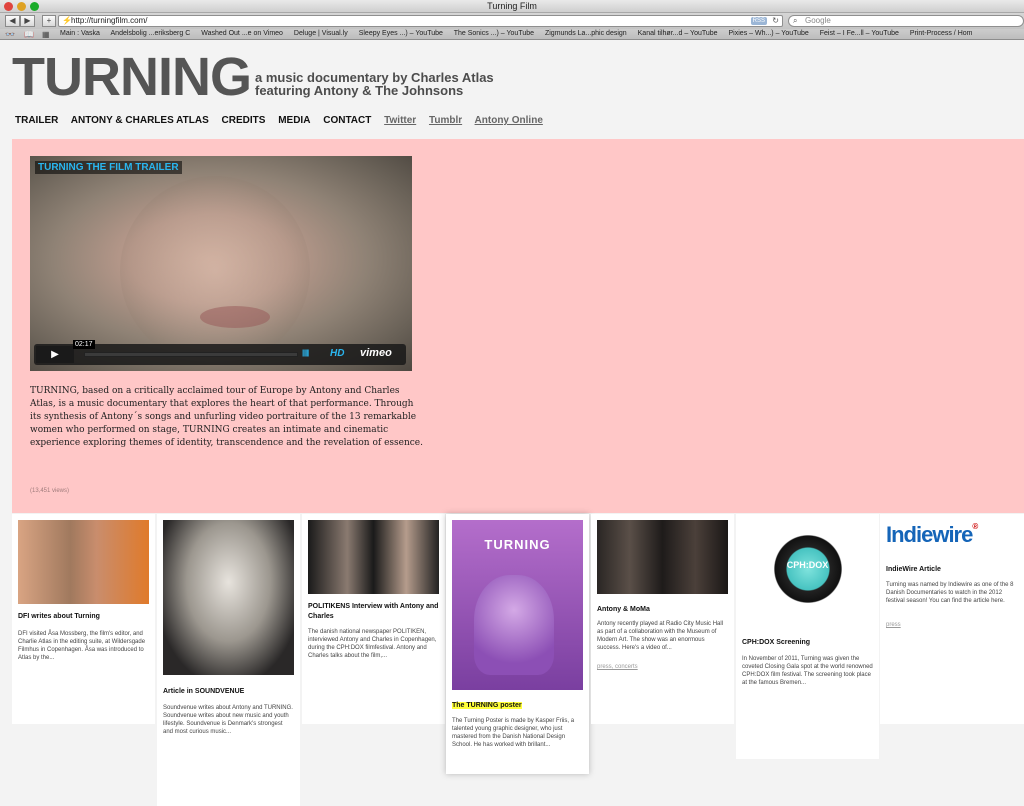 Image resolution: width=1024 pixels, height=806 pixels. What do you see at coordinates (807, 565) in the screenshot?
I see `cphdox-logo-text: CPH:DOX` at bounding box center [807, 565].